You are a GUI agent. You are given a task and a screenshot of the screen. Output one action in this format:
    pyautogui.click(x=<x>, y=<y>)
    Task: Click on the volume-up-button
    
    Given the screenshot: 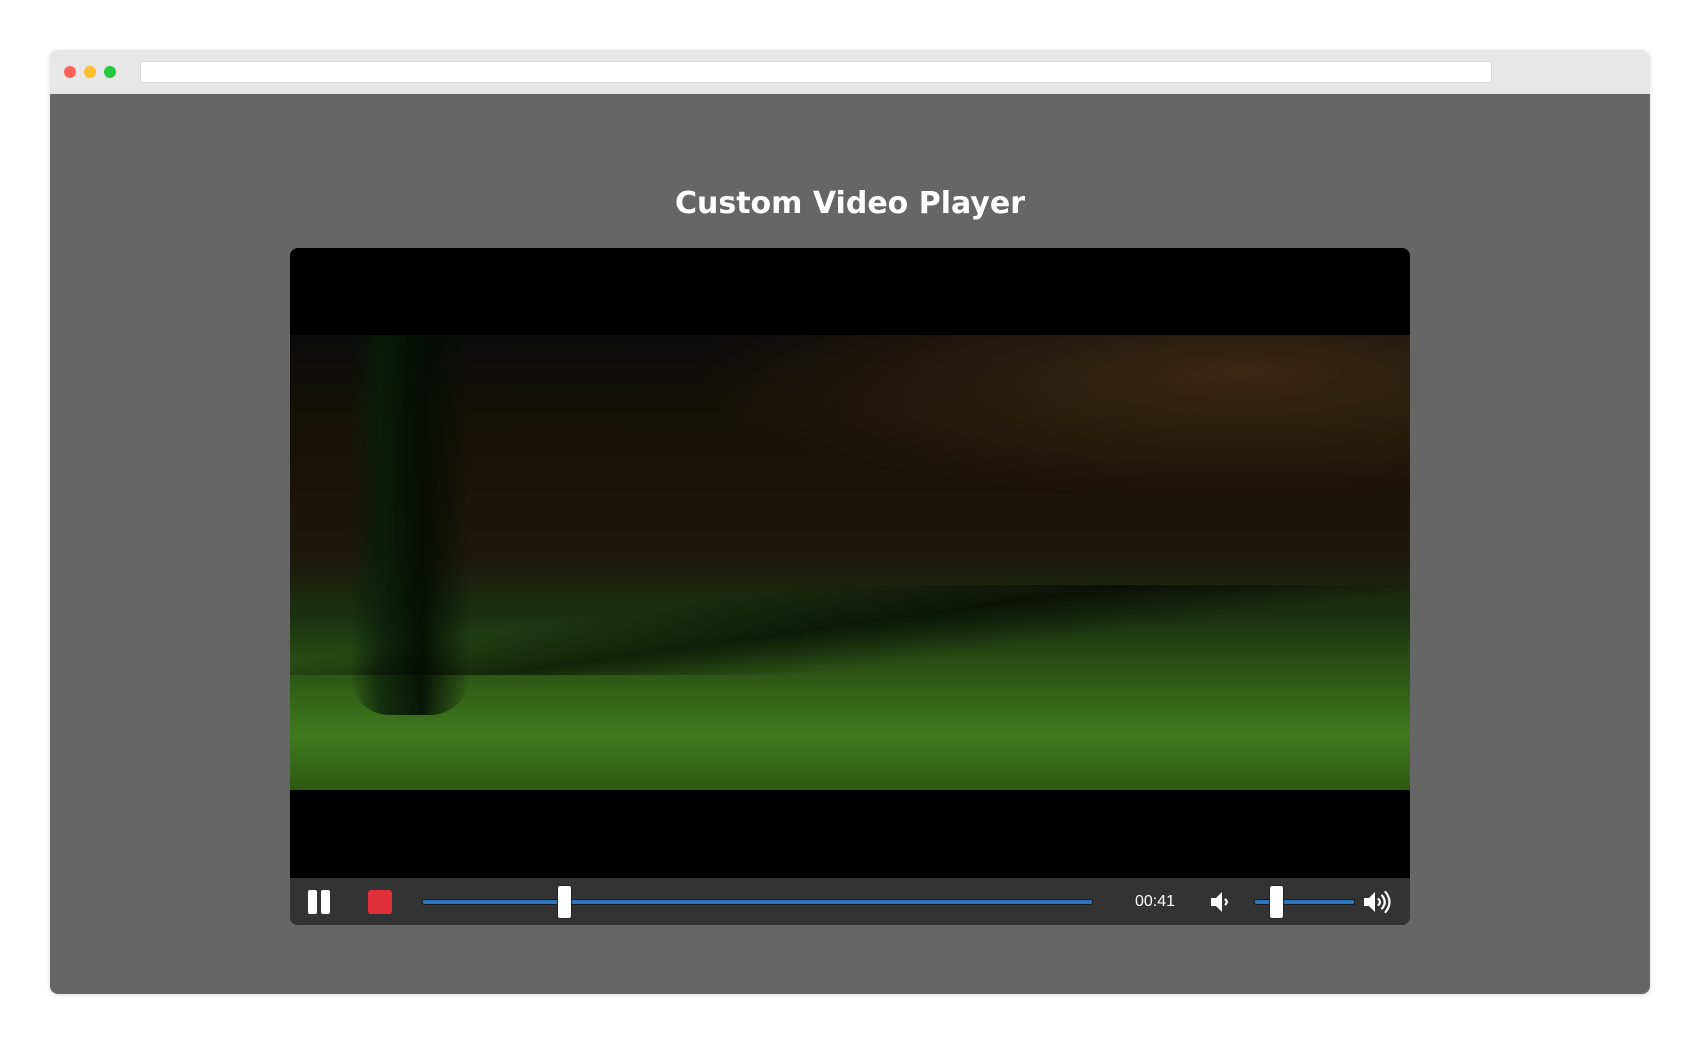 What is the action you would take?
    pyautogui.click(x=1379, y=902)
    